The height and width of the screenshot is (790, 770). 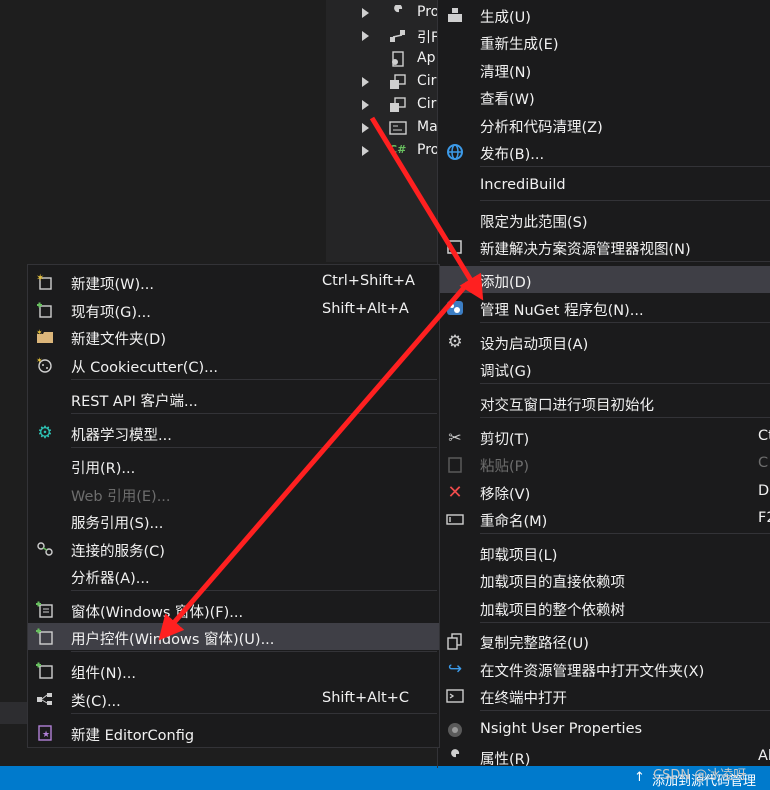 I want to click on menu-item-load-direct: 加载项目的直接依赖项, so click(x=604, y=579).